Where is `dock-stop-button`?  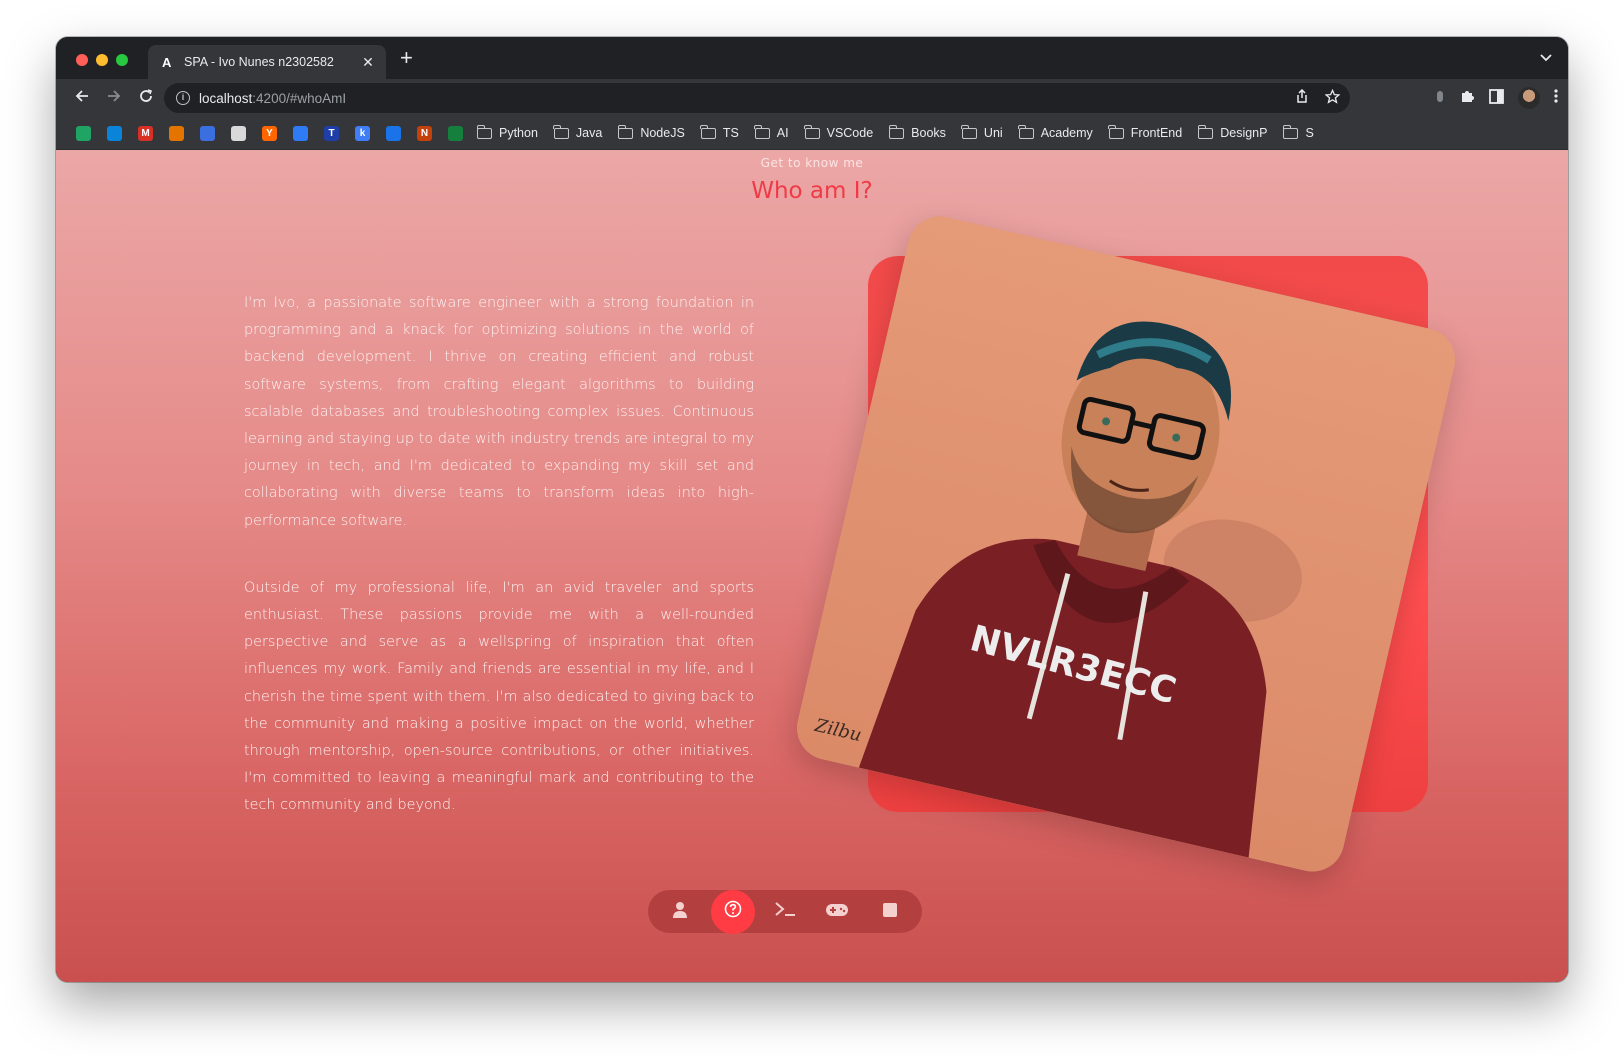 dock-stop-button is located at coordinates (890, 912).